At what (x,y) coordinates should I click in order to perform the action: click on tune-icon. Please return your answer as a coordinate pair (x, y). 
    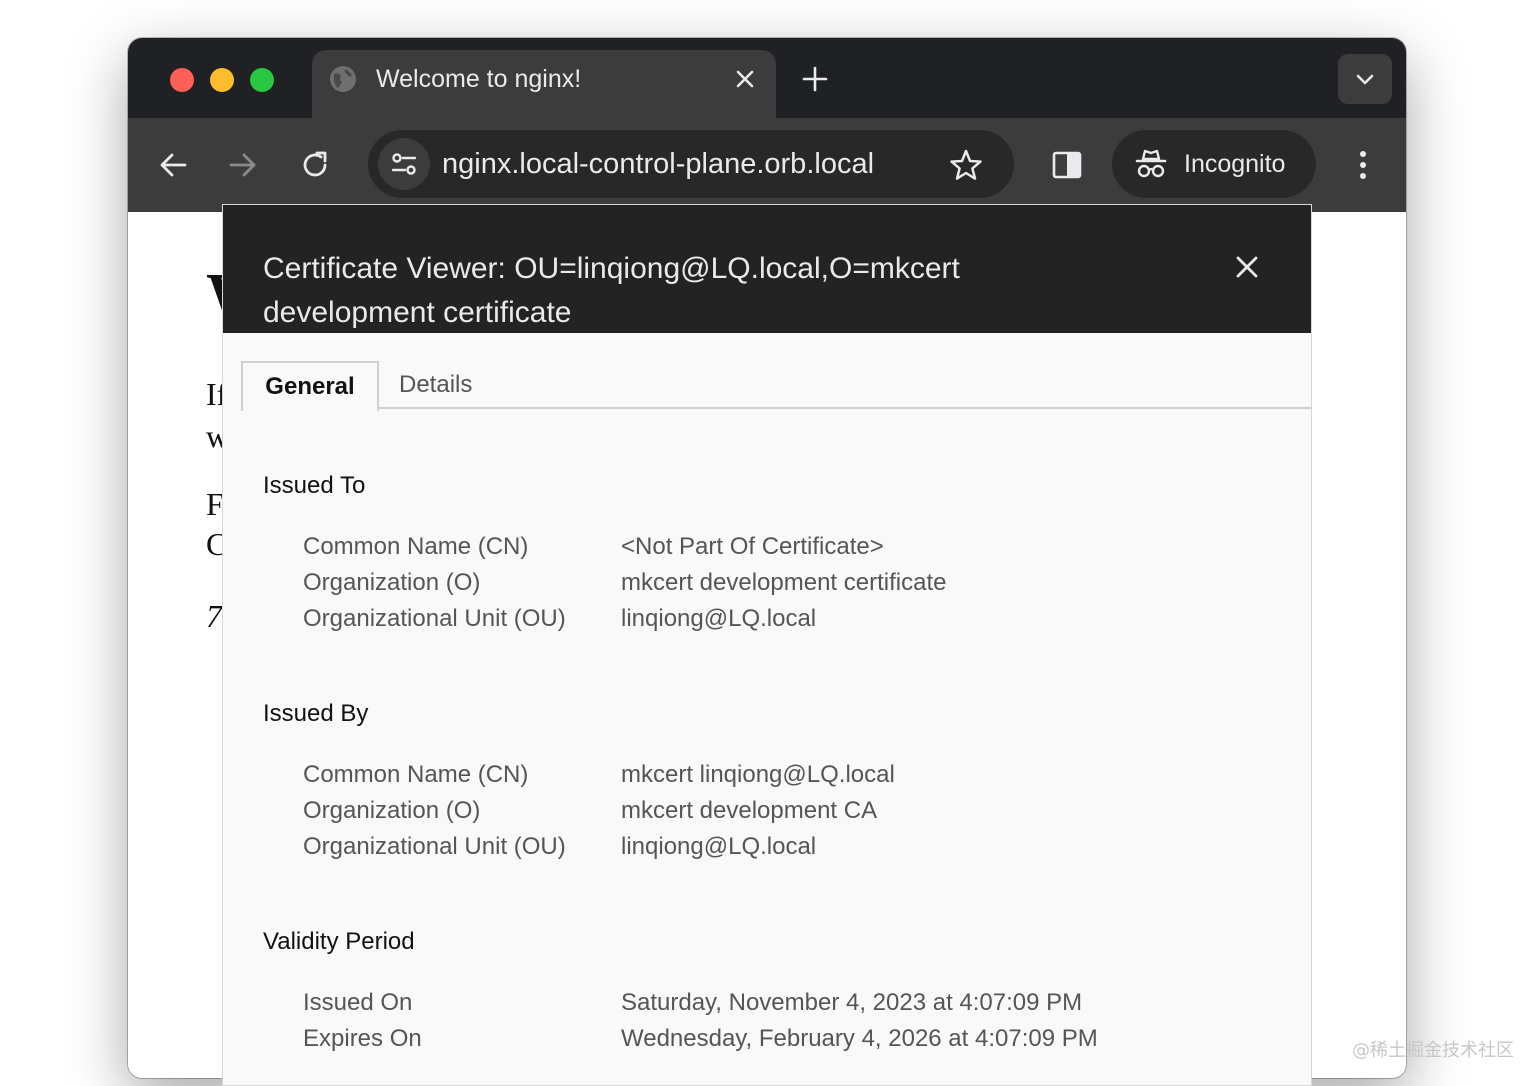
    Looking at the image, I should click on (404, 164).